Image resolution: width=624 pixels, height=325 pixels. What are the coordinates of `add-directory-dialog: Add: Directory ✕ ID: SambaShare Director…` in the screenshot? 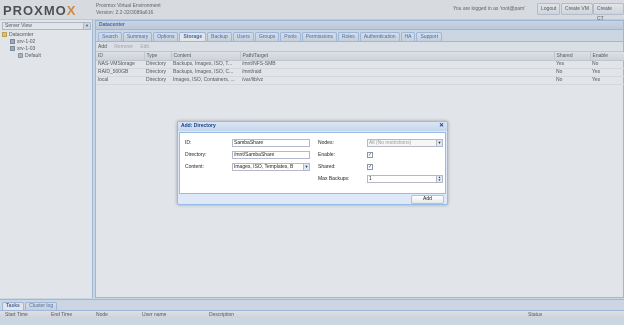 It's located at (312, 163).